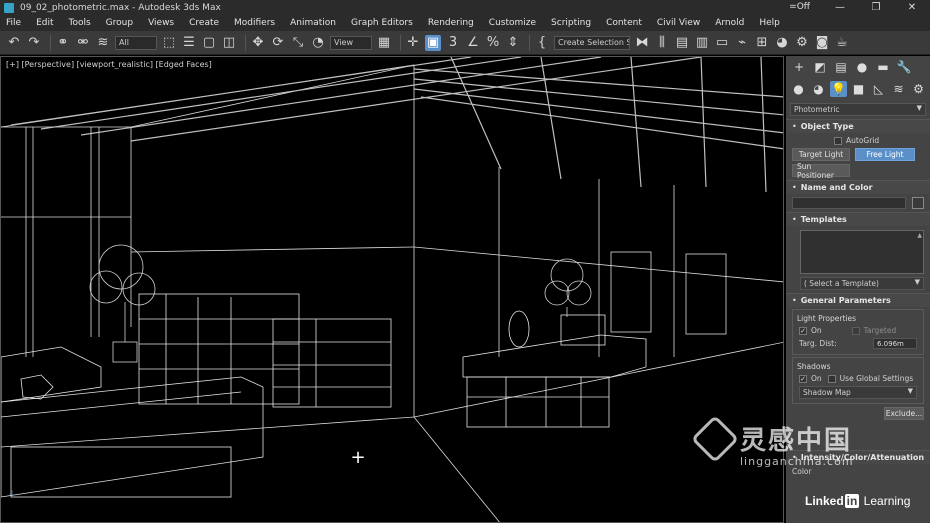  Describe the element at coordinates (722, 43) in the screenshot. I see `ribbon-icon: ▭` at that location.